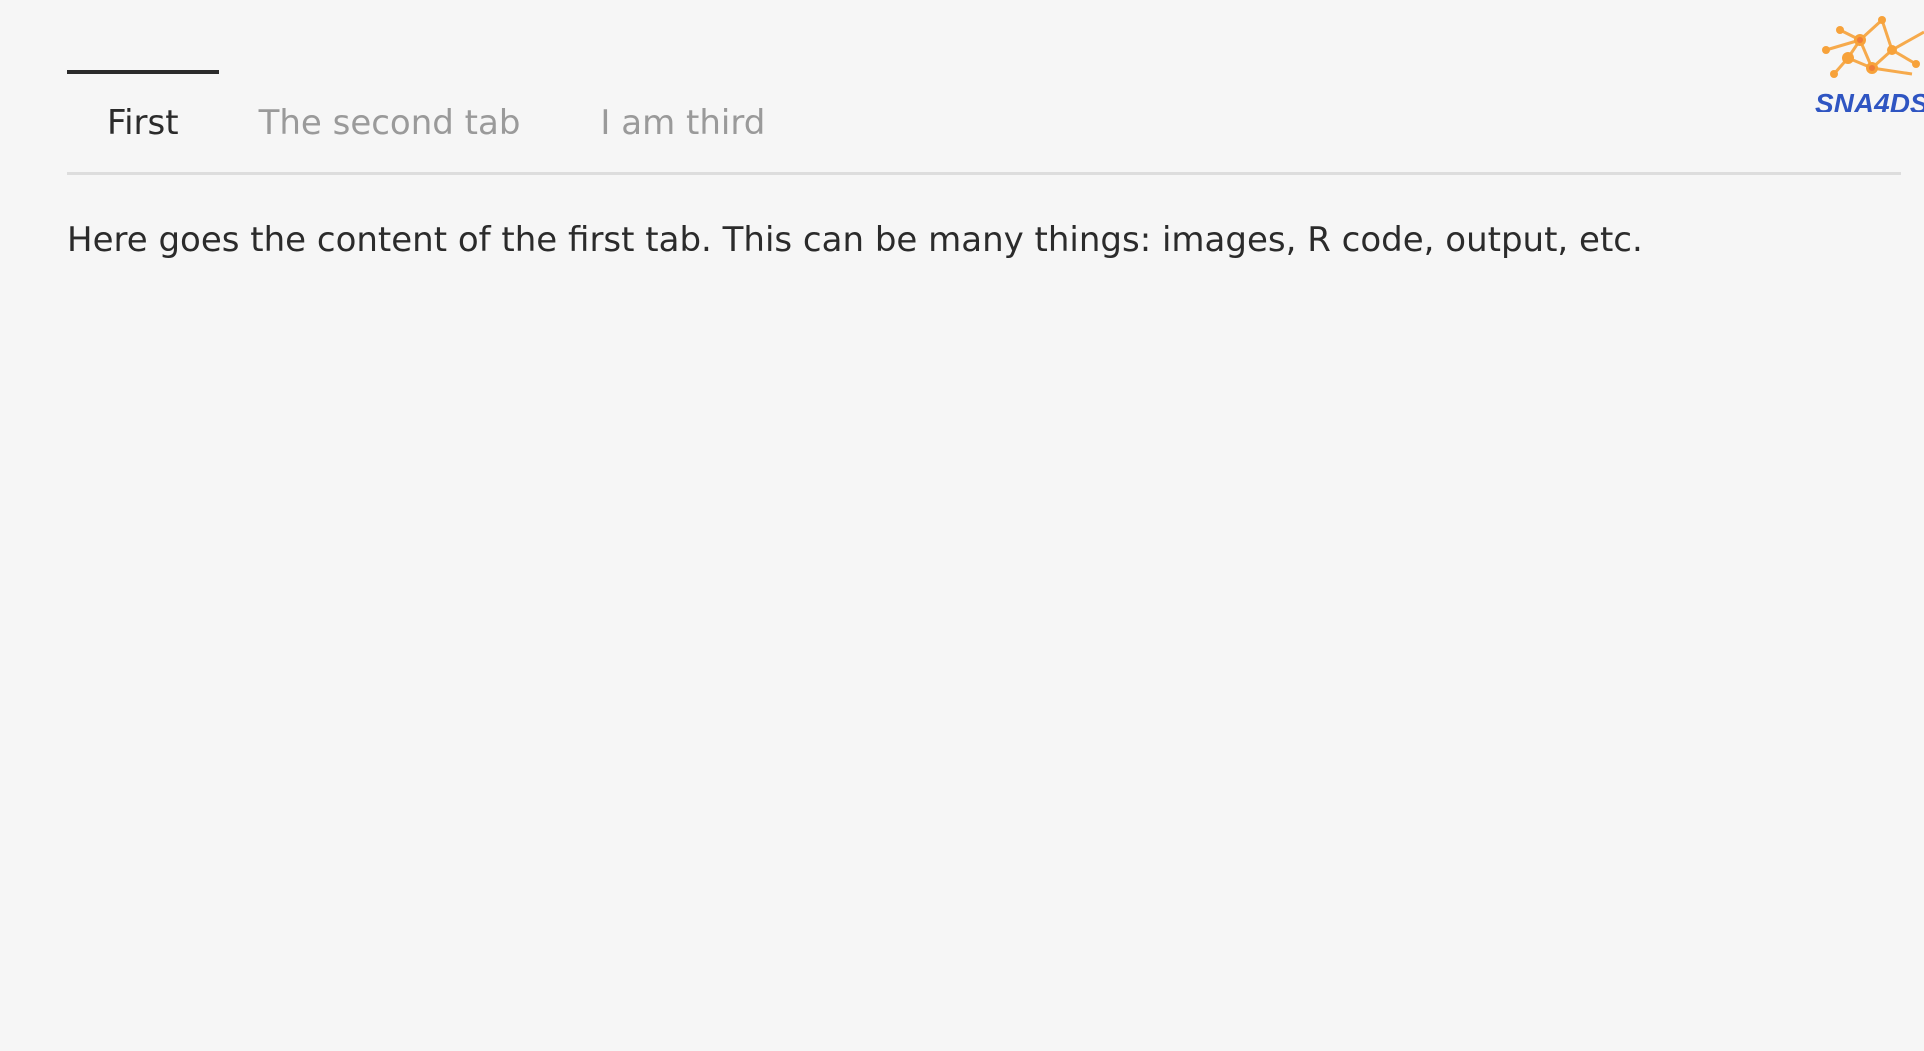 The width and height of the screenshot is (1924, 1051). I want to click on tab-third-label: I am third, so click(683, 123).